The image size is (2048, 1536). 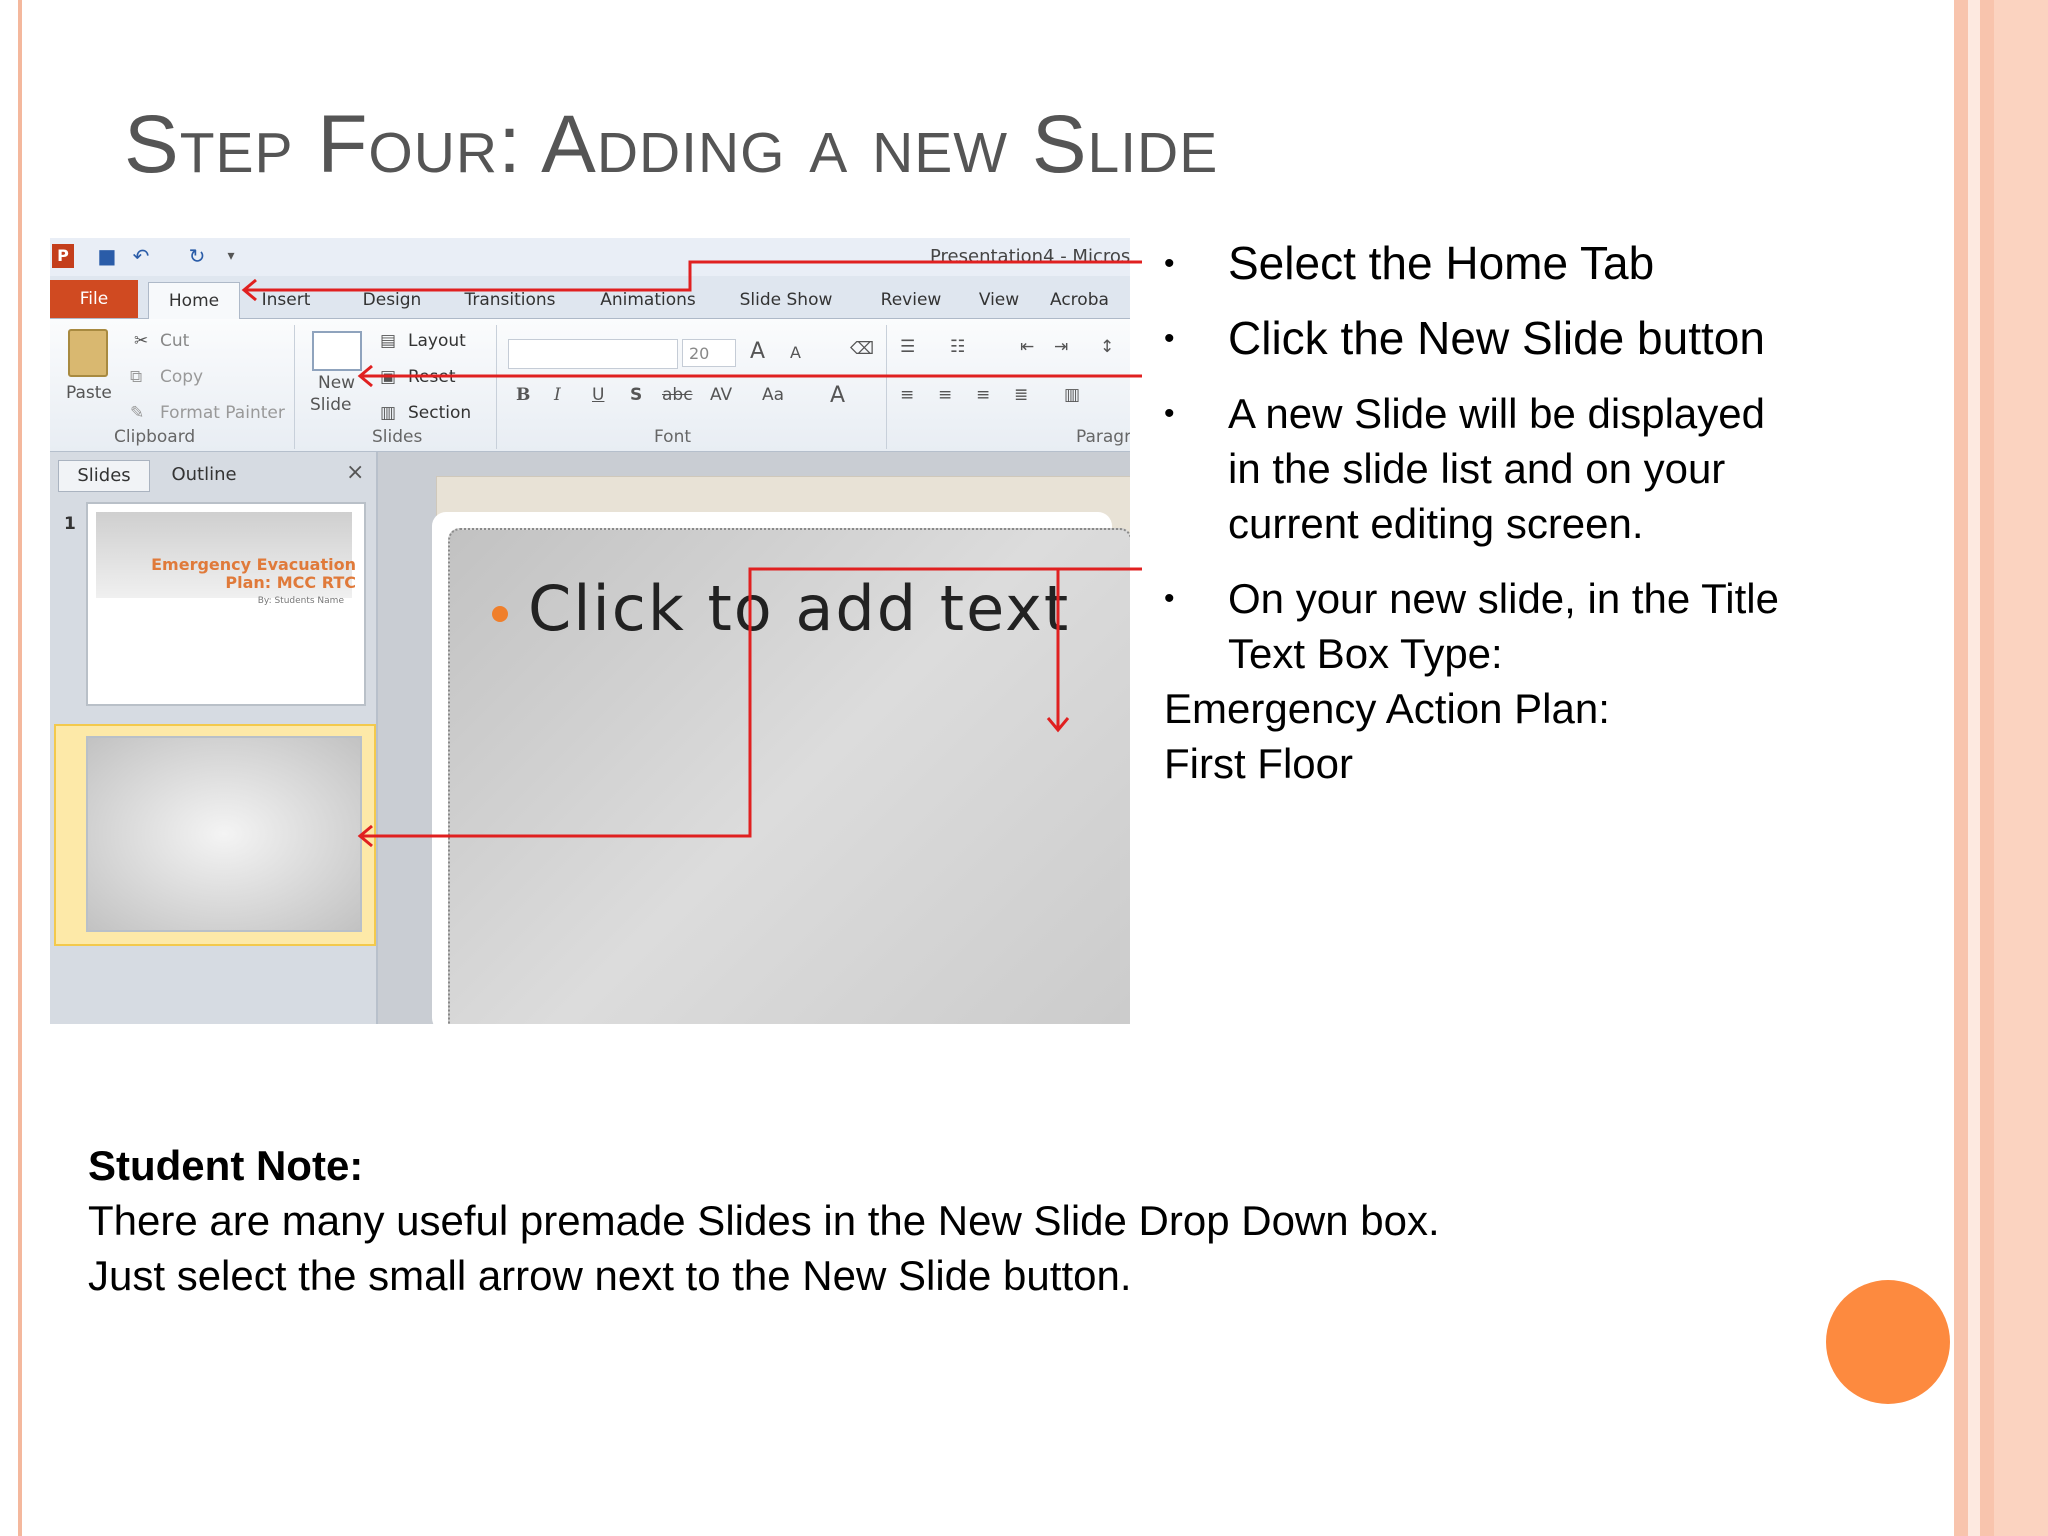 I want to click on tab-file: File, so click(x=94, y=299).